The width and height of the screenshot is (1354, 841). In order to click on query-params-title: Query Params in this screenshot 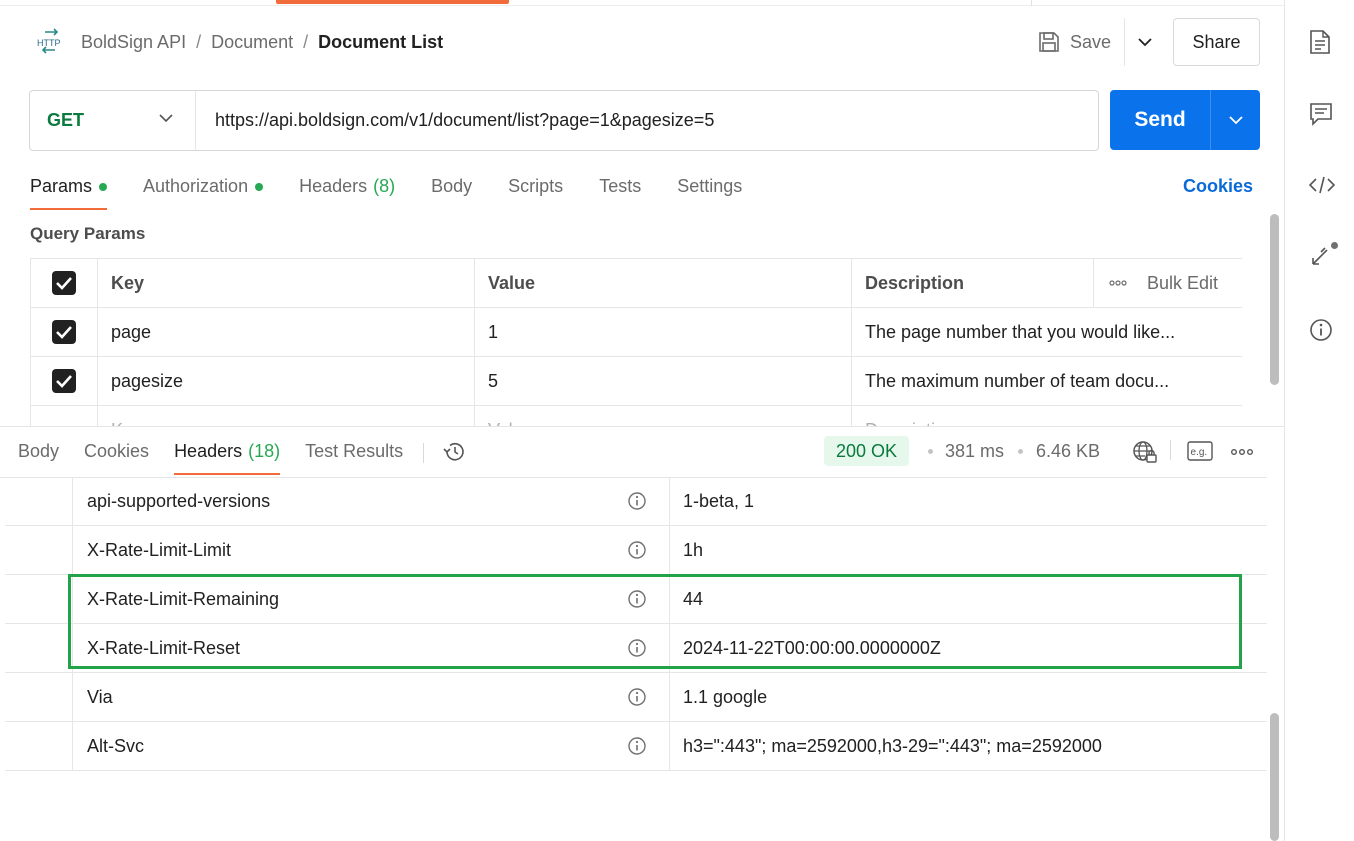, I will do `click(88, 233)`.